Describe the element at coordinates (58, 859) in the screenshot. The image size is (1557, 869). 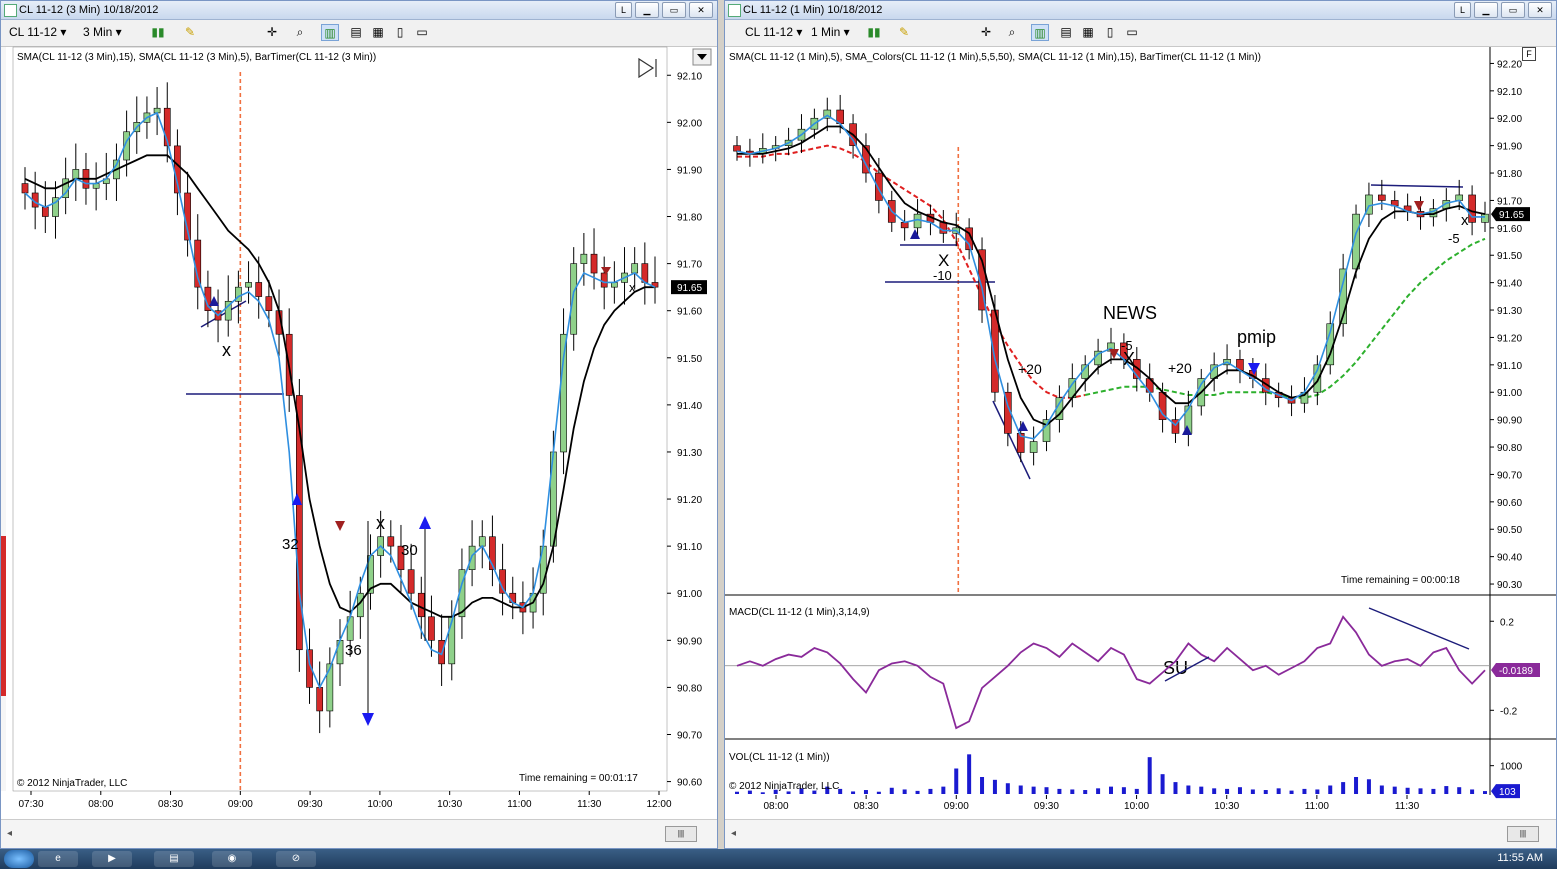
I see `taskbar-ie-icon: e` at that location.